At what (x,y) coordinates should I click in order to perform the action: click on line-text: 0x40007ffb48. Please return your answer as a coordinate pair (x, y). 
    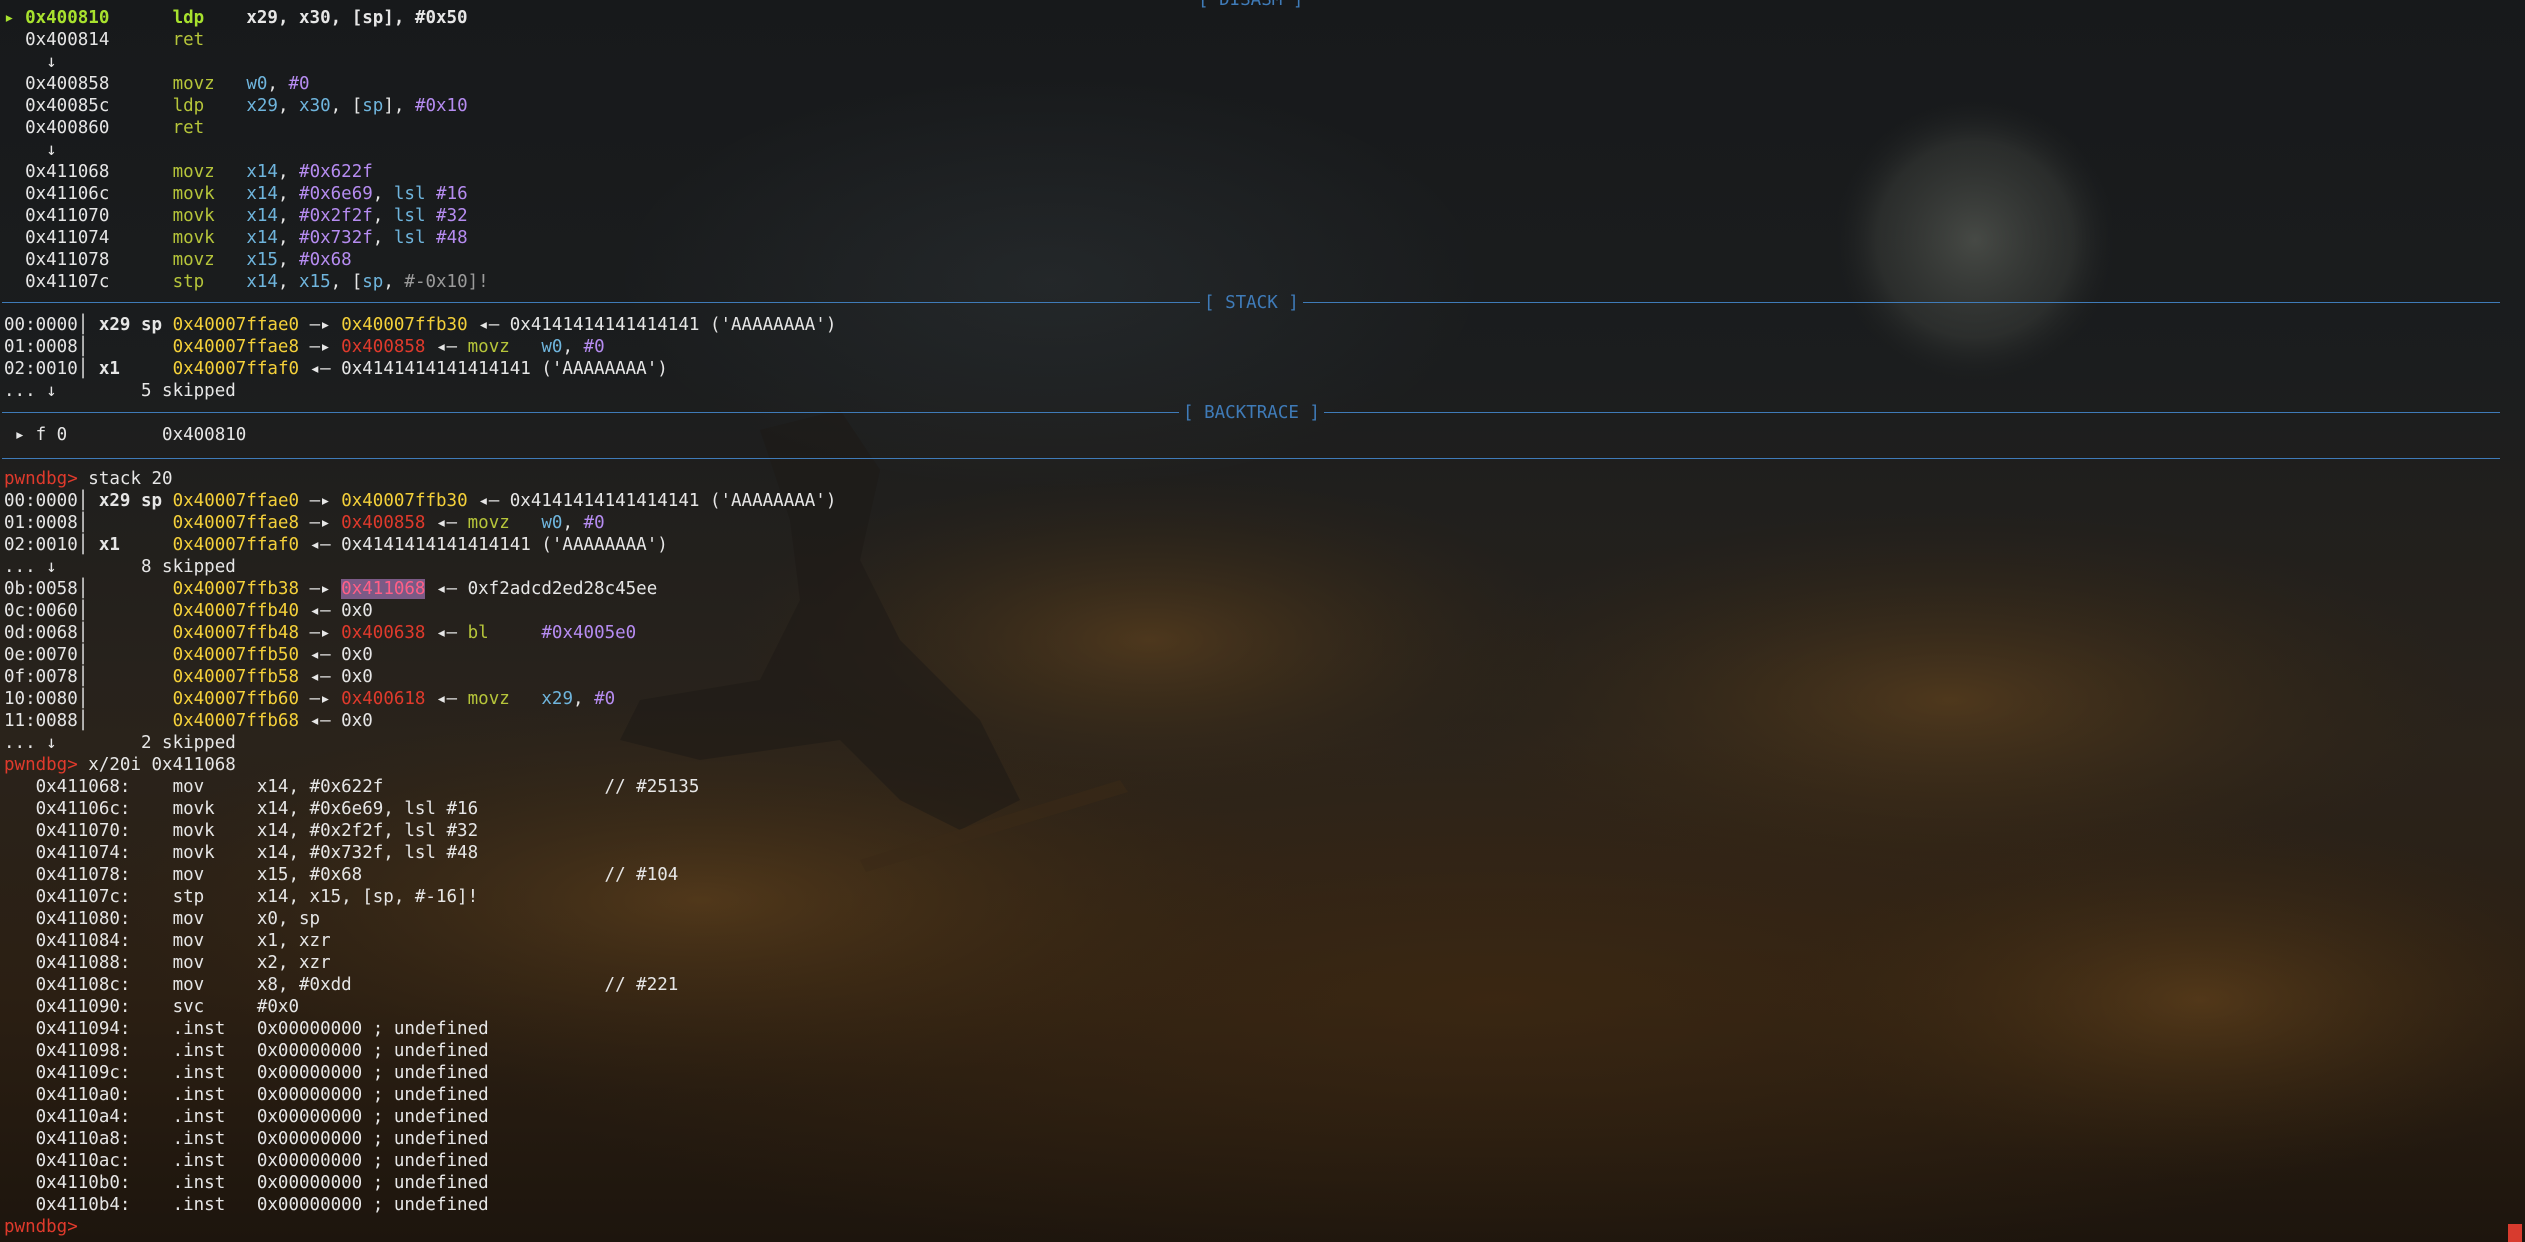
    Looking at the image, I should click on (236, 633).